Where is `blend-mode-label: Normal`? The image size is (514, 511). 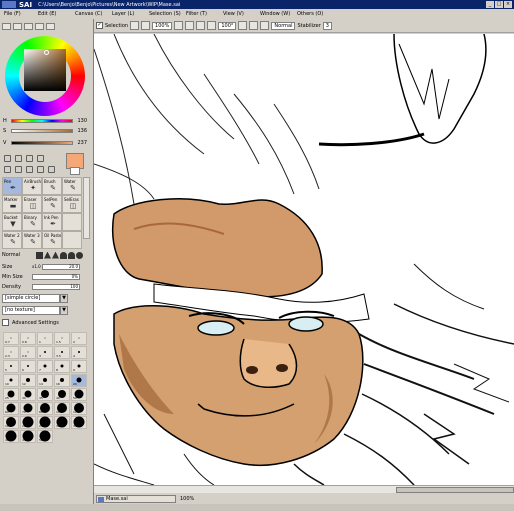
blend-mode-label: Normal is located at coordinates (19, 255).